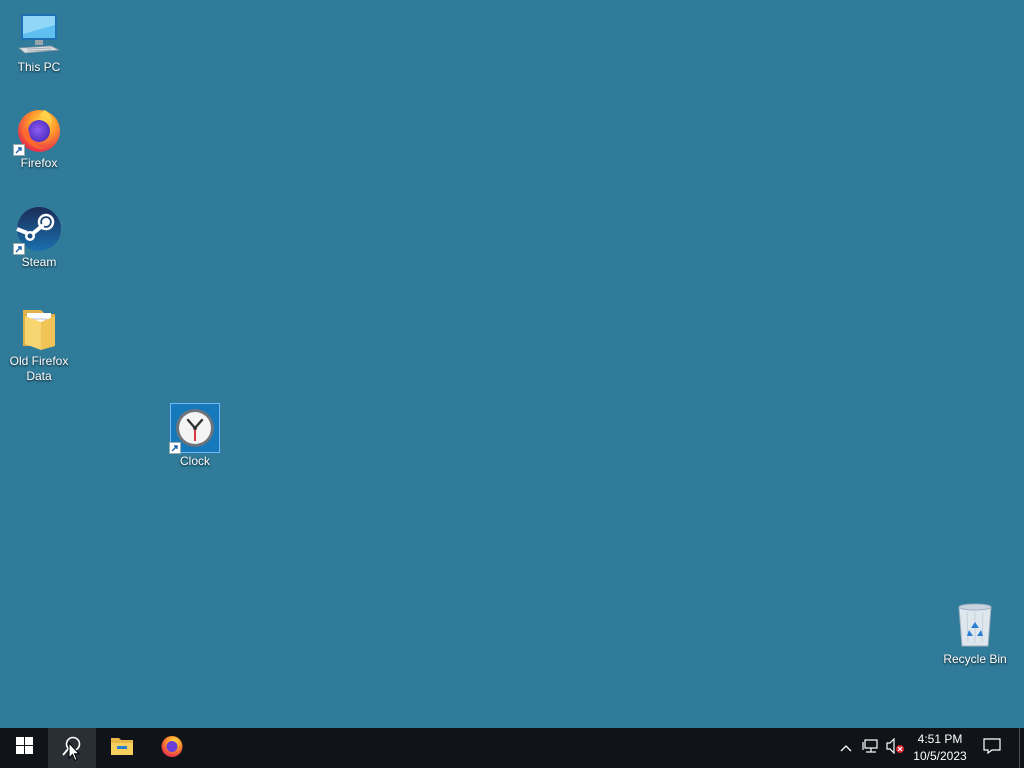  What do you see at coordinates (74, 751) in the screenshot?
I see `mouse-cursor-icon` at bounding box center [74, 751].